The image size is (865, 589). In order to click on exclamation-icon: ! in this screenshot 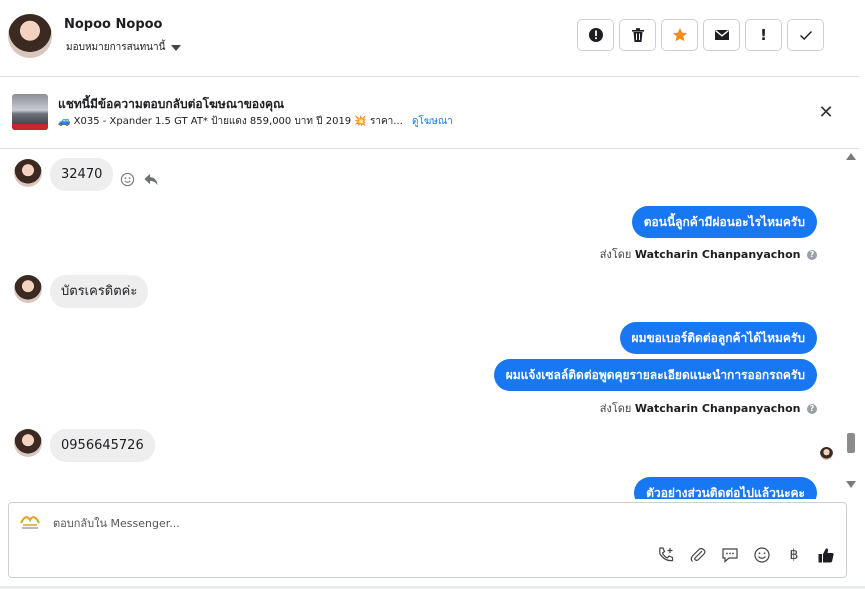, I will do `click(763, 35)`.